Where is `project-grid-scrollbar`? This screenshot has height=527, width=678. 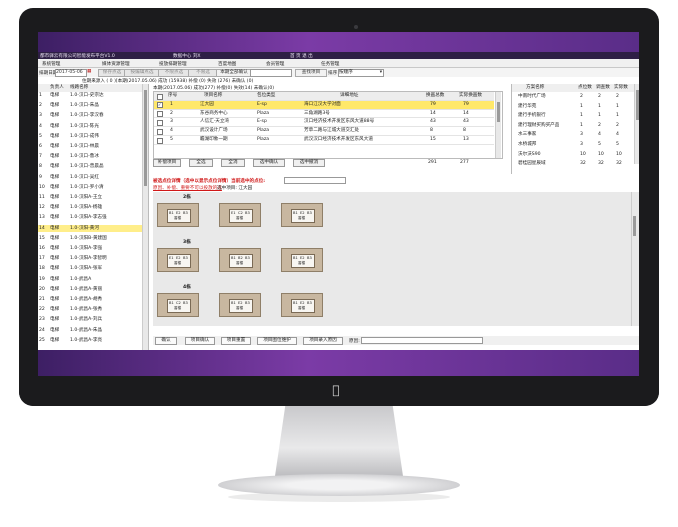
project-grid-scrollbar is located at coordinates (498, 125).